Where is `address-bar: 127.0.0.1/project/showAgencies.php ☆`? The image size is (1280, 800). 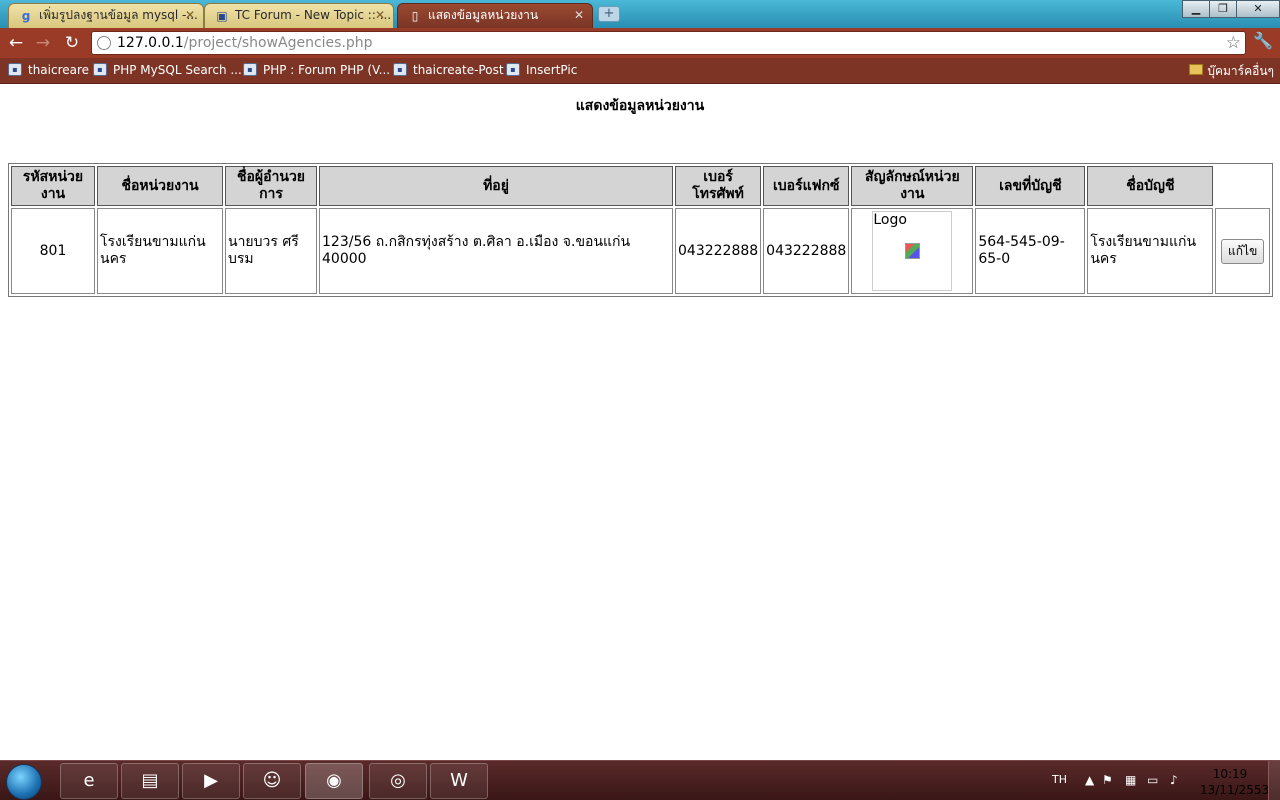
address-bar: 127.0.0.1/project/showAgencies.php ☆ is located at coordinates (668, 43).